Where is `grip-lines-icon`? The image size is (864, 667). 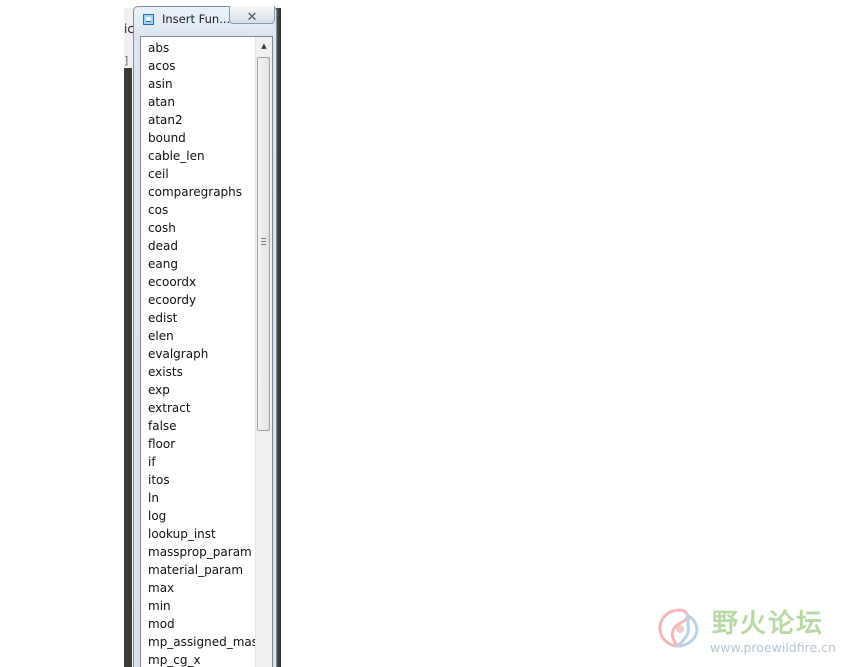
grip-lines-icon is located at coordinates (263, 241).